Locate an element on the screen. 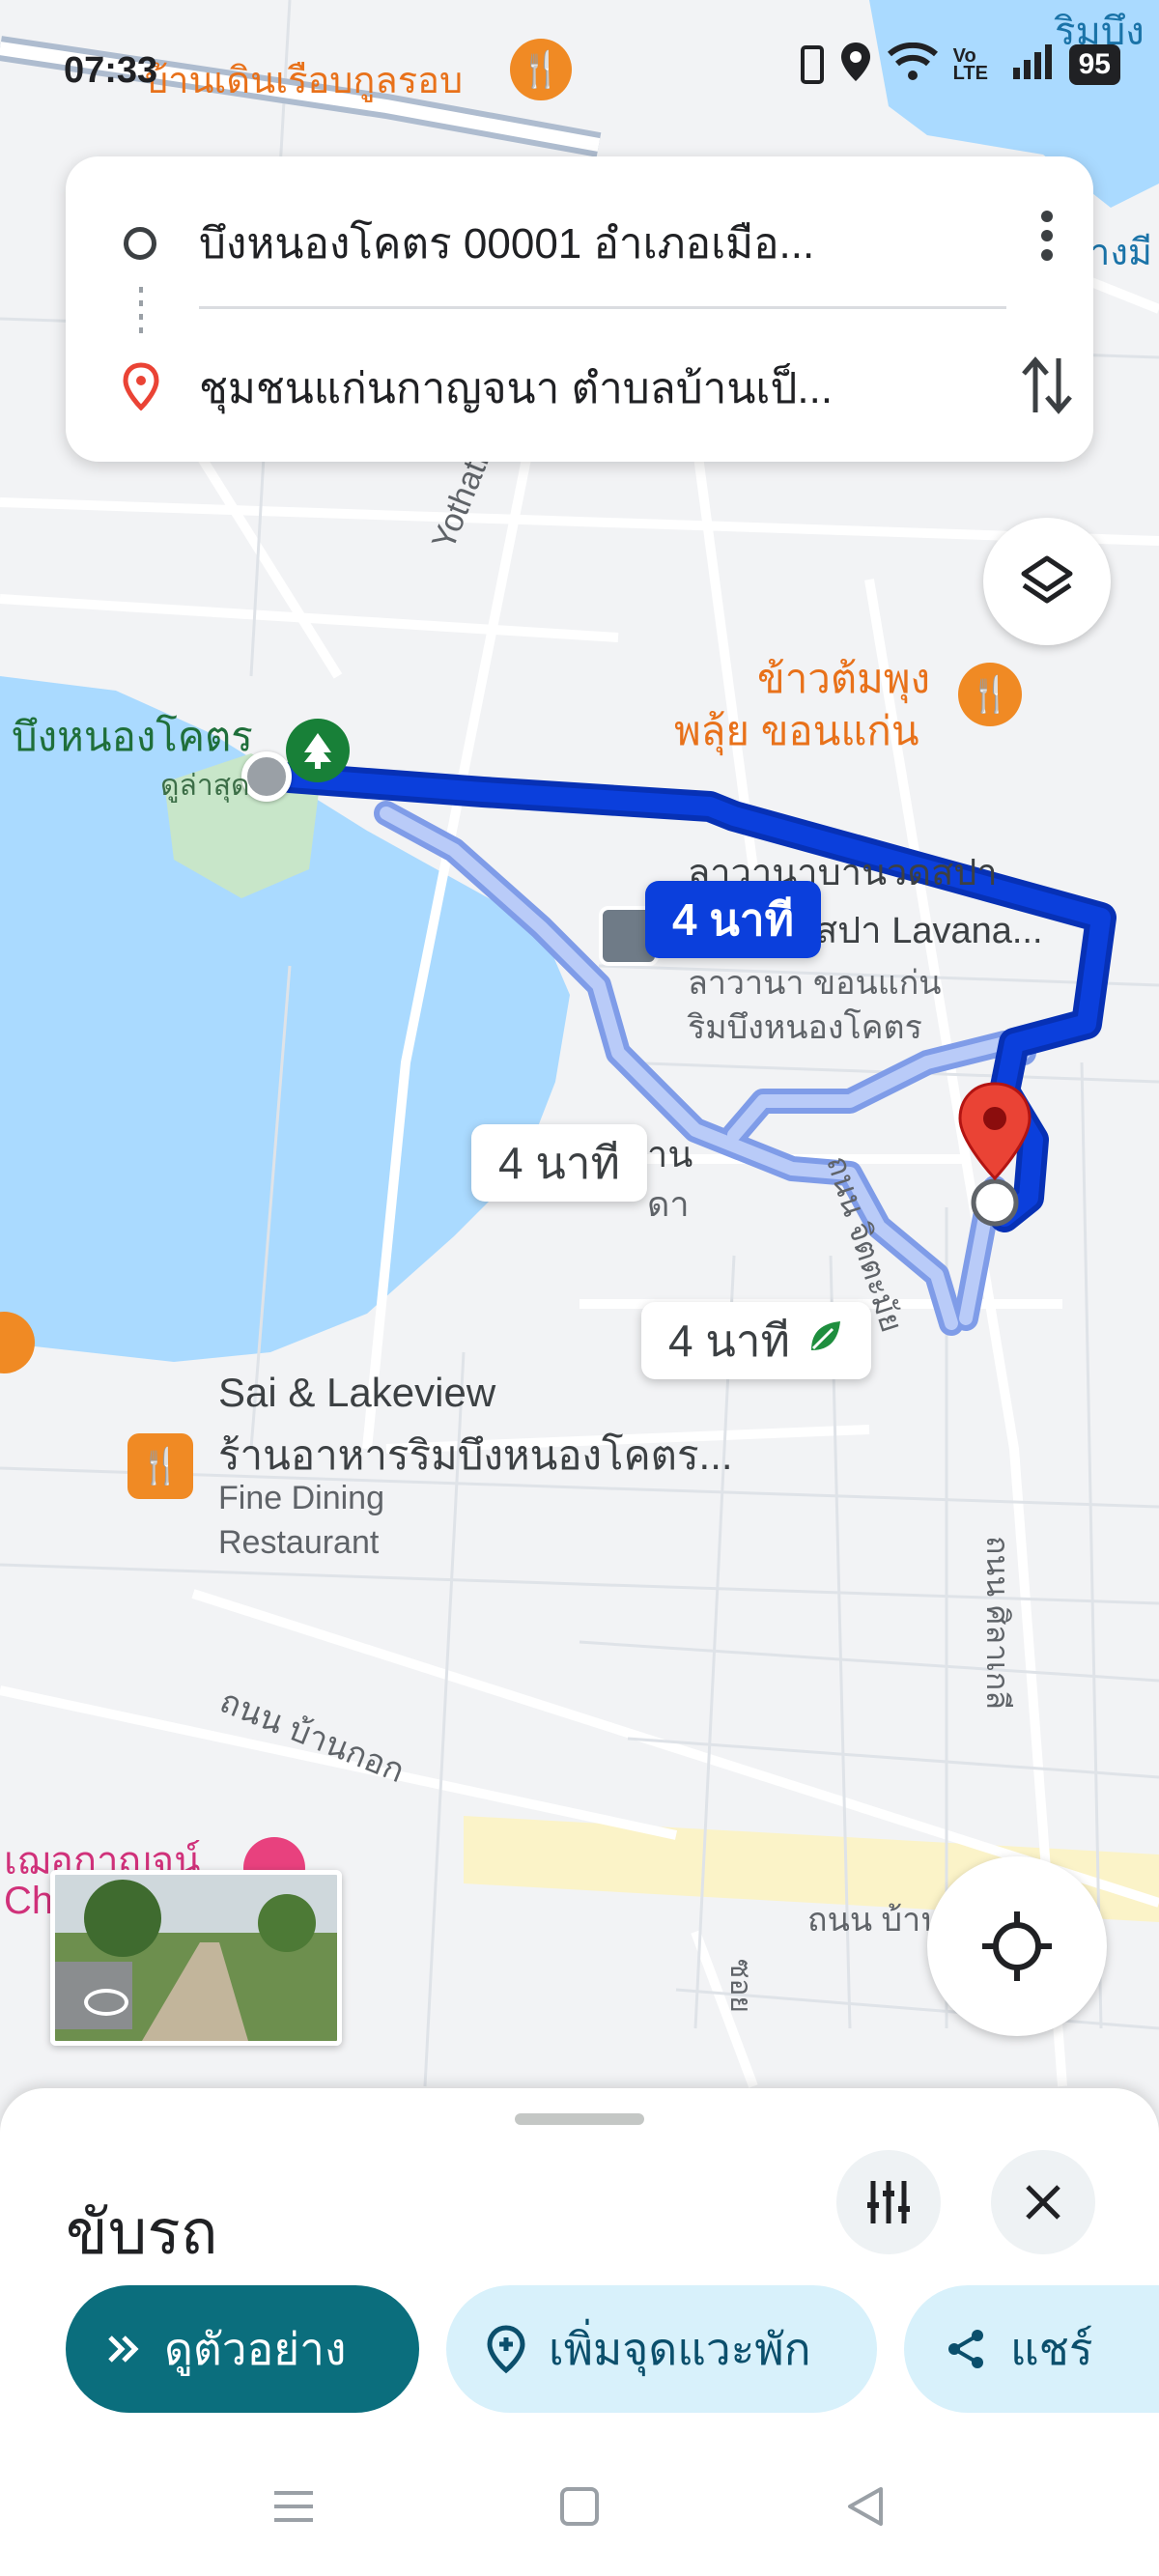 The height and width of the screenshot is (2576, 1159). more-vert-icon is located at coordinates (1047, 236).